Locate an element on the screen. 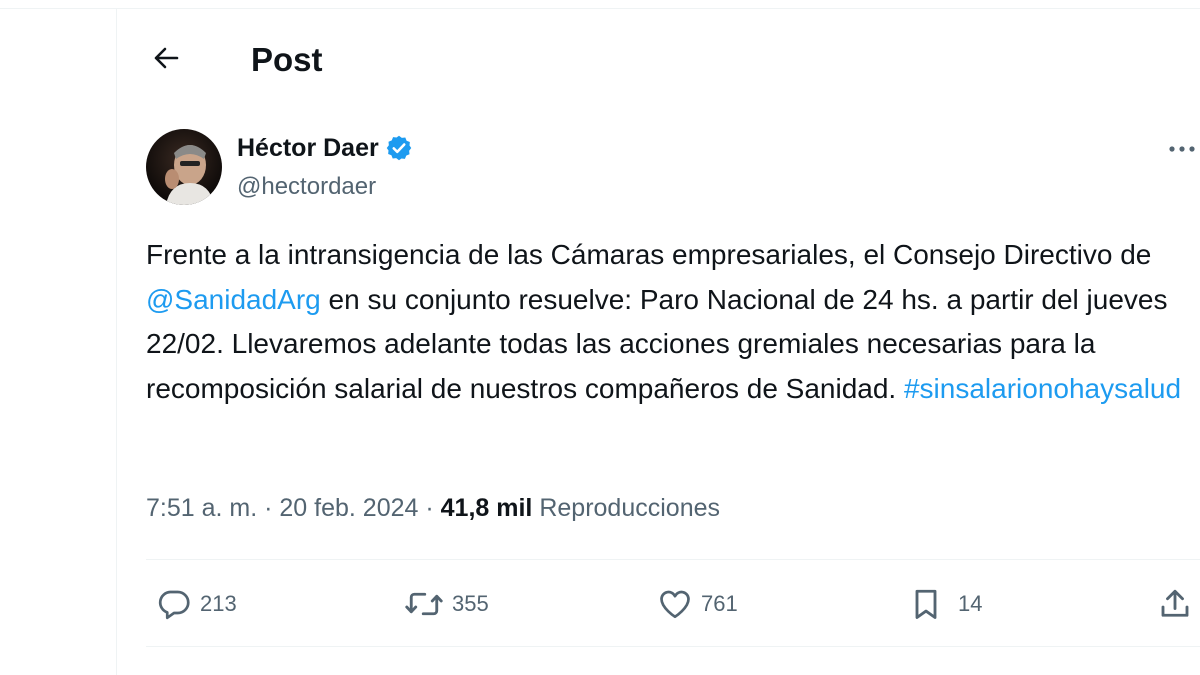 The height and width of the screenshot is (675, 1200). more-options-button is located at coordinates (1184, 149).